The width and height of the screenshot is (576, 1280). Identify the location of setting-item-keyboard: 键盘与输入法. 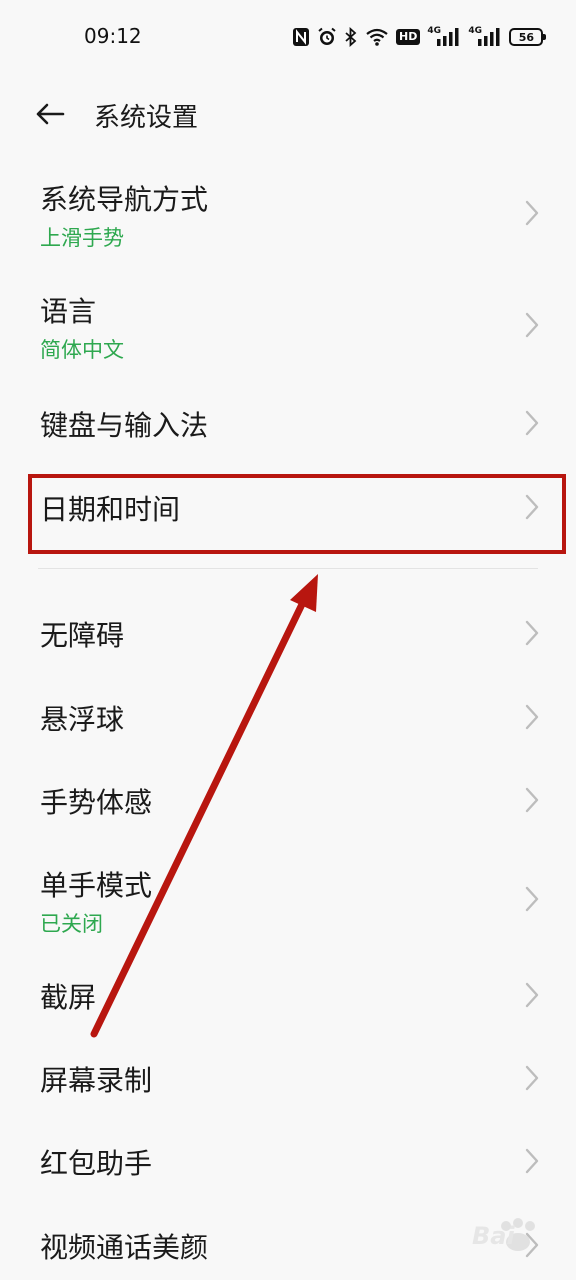
(288, 426).